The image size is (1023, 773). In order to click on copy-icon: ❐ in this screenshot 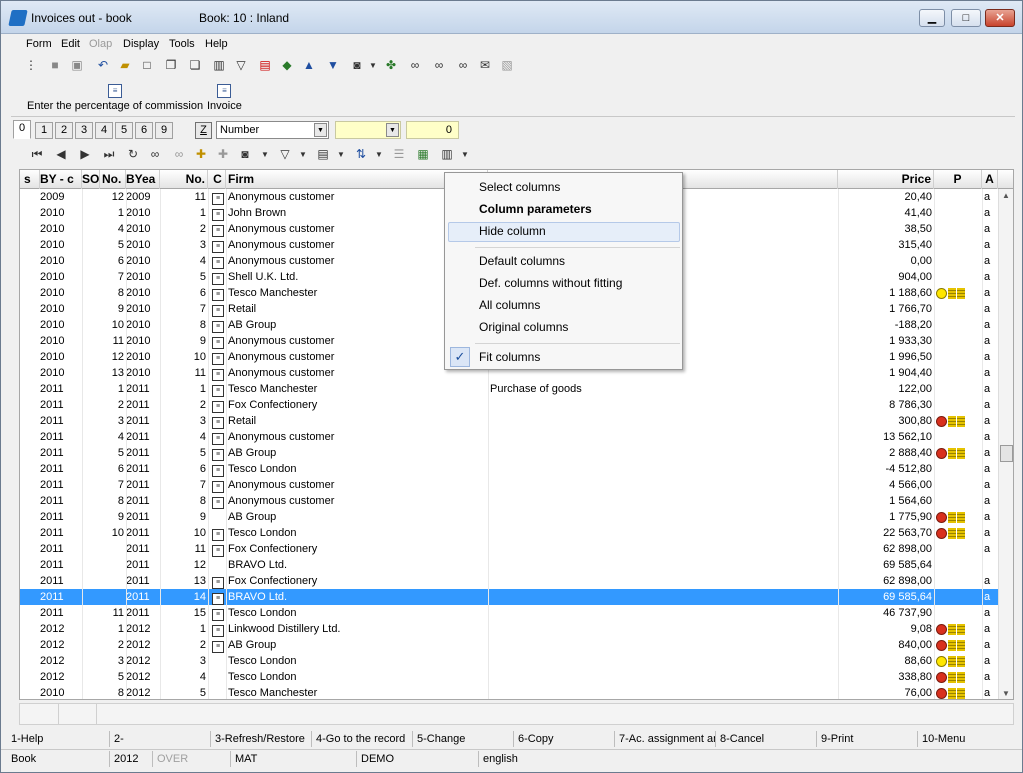, I will do `click(171, 65)`.